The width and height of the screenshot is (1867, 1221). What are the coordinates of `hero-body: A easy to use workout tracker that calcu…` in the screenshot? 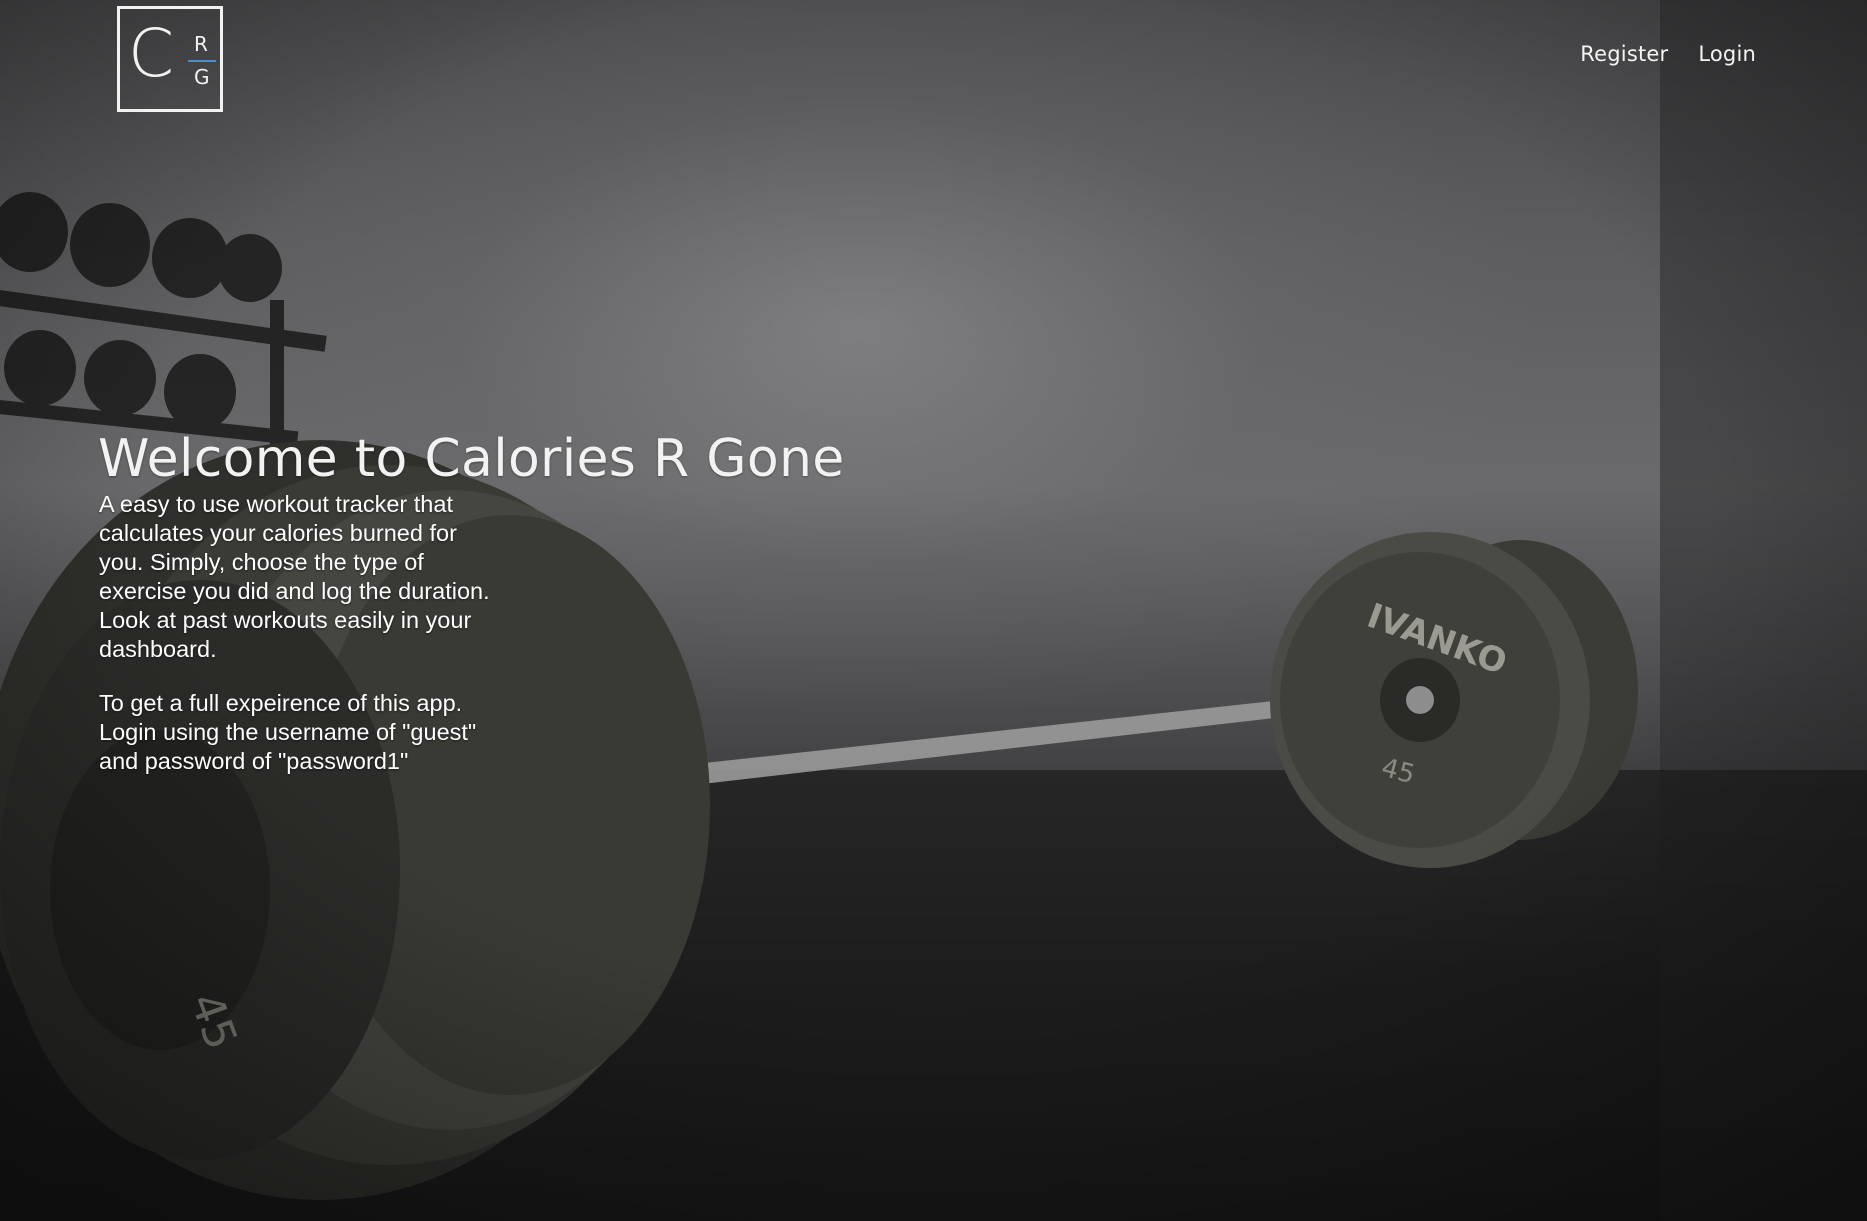 It's located at (299, 645).